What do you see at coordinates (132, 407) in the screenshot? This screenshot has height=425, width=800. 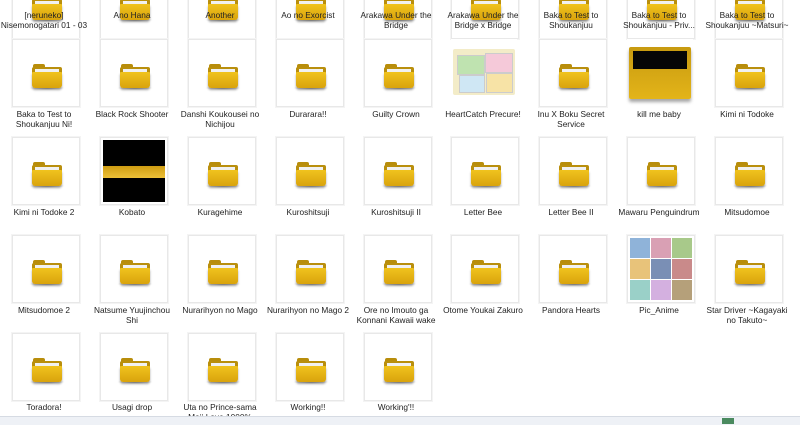 I see `folder-label: Usagi drop` at bounding box center [132, 407].